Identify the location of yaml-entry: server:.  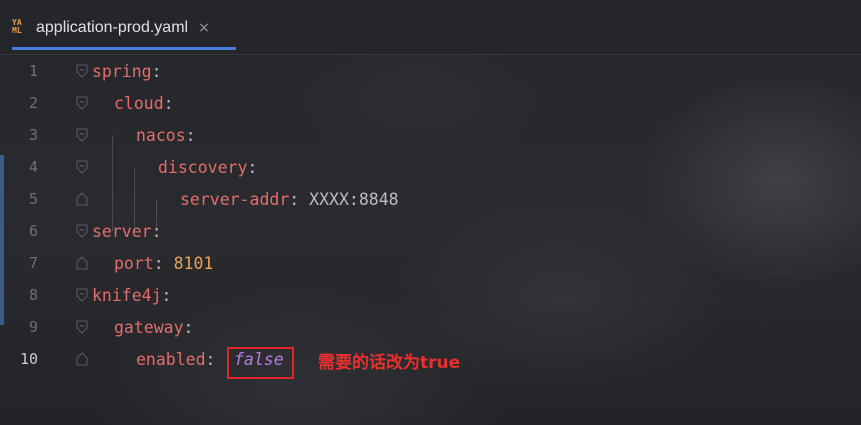
(127, 231).